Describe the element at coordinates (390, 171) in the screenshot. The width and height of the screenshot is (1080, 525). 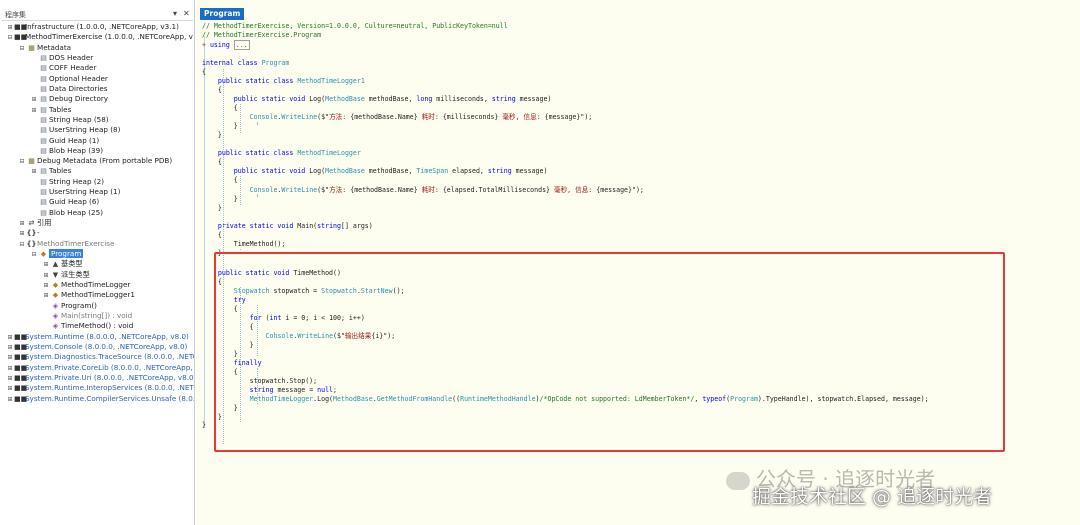
I see `code-token: methodBase,` at that location.